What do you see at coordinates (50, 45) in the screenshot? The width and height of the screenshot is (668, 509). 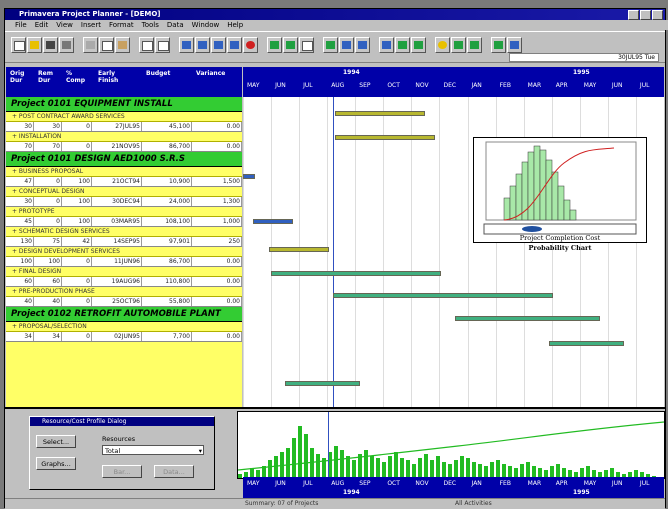 I see `save-button` at bounding box center [50, 45].